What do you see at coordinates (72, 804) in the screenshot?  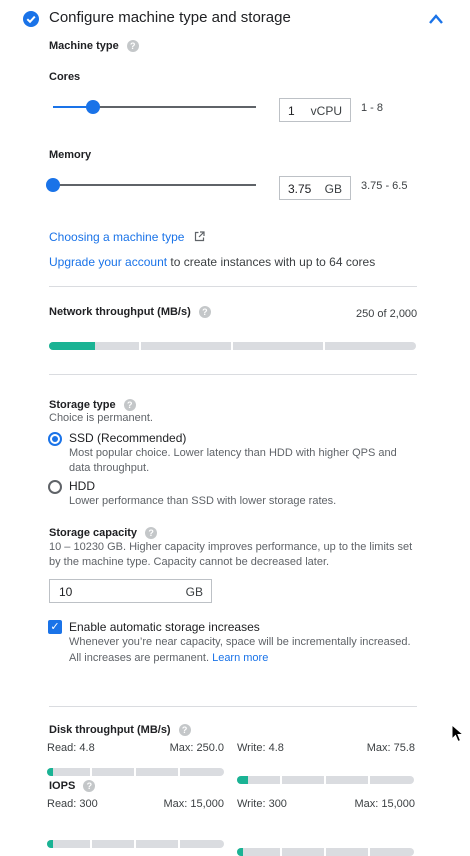 I see `iops-read-label: Read: 300` at bounding box center [72, 804].